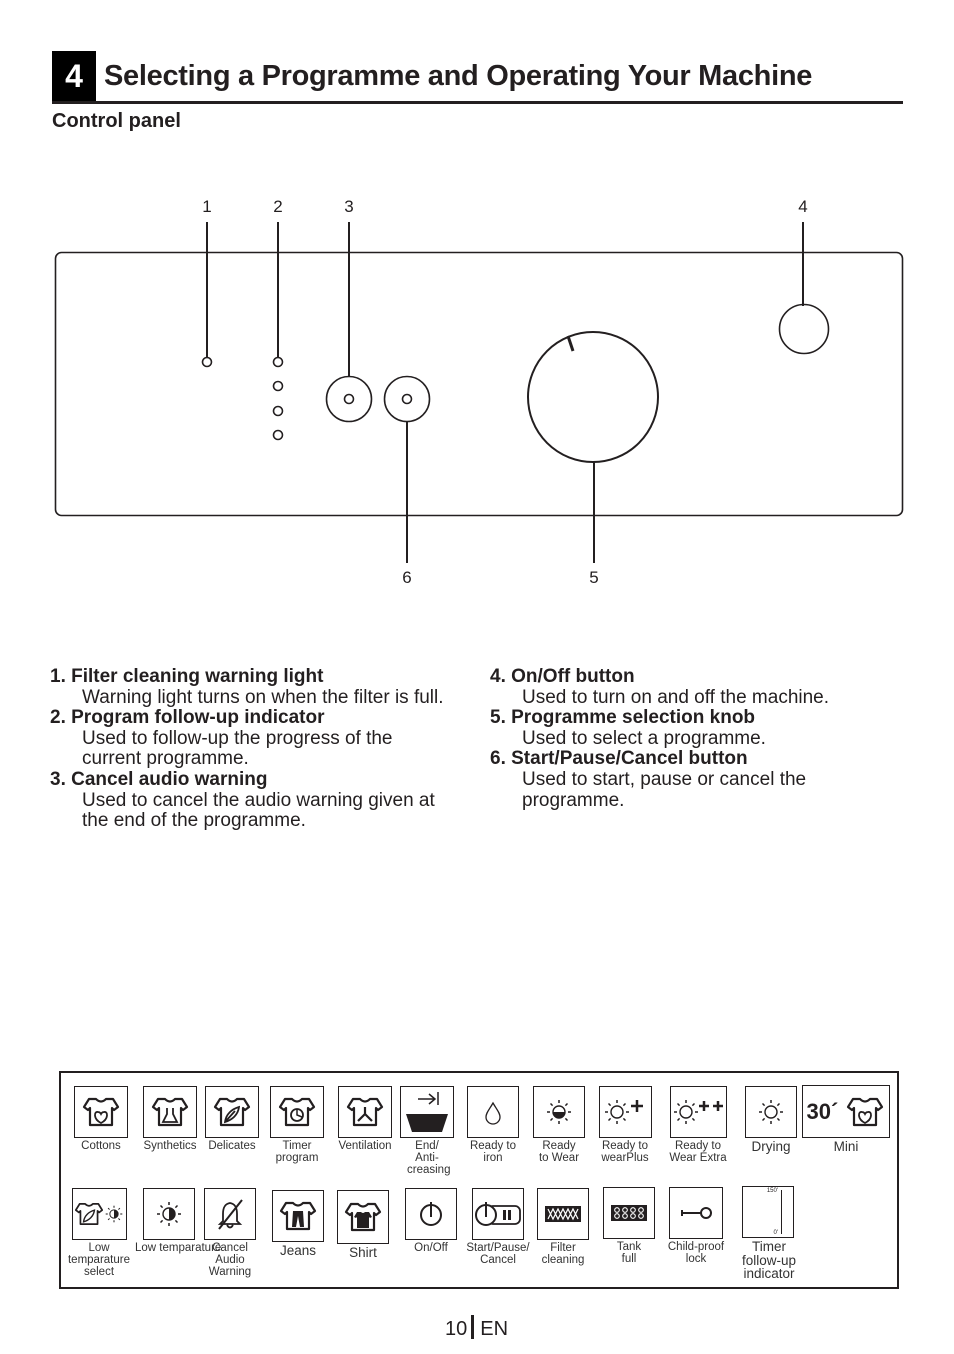 The height and width of the screenshot is (1354, 954). I want to click on legend-item-ventilation: Ventilation, so click(365, 1119).